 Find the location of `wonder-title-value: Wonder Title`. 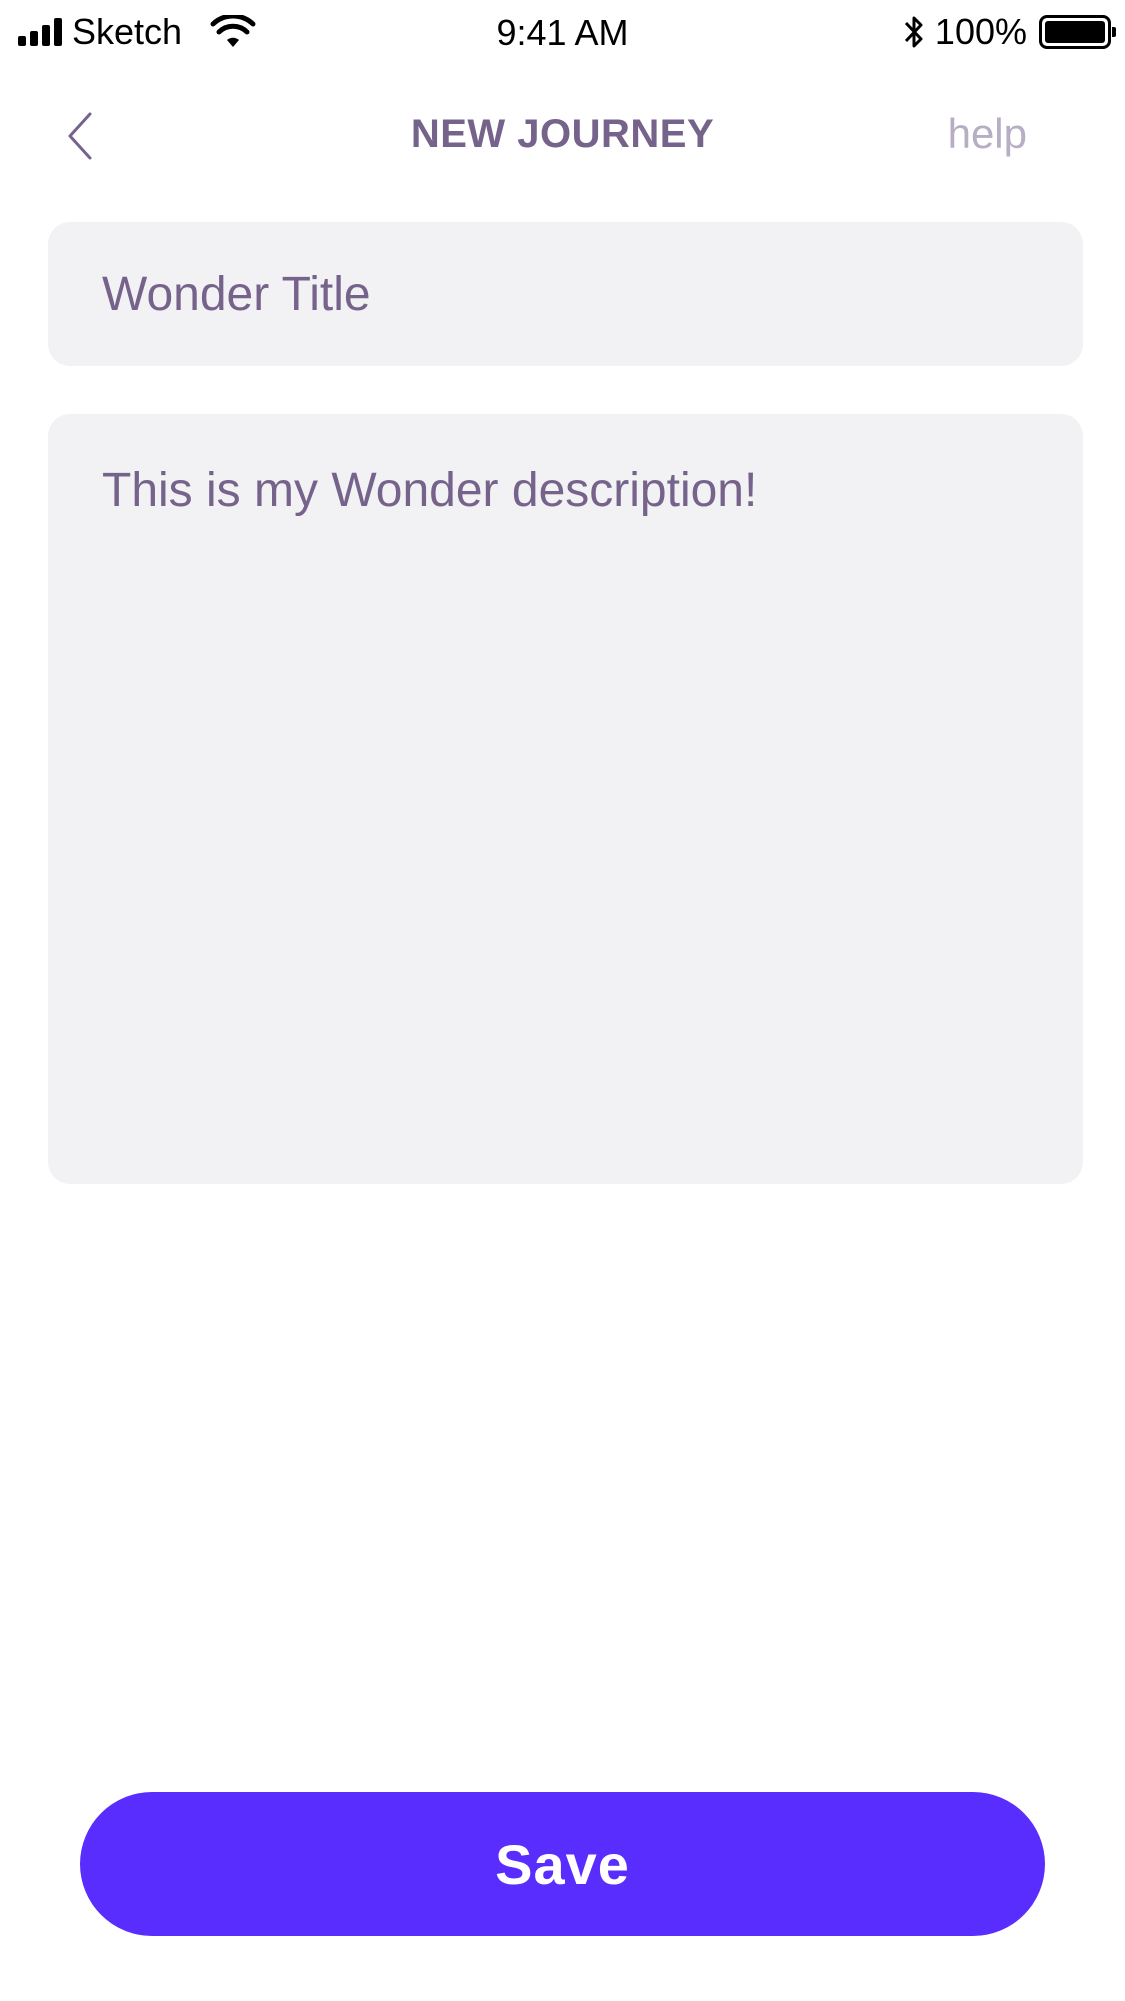

wonder-title-value: Wonder Title is located at coordinates (236, 294).